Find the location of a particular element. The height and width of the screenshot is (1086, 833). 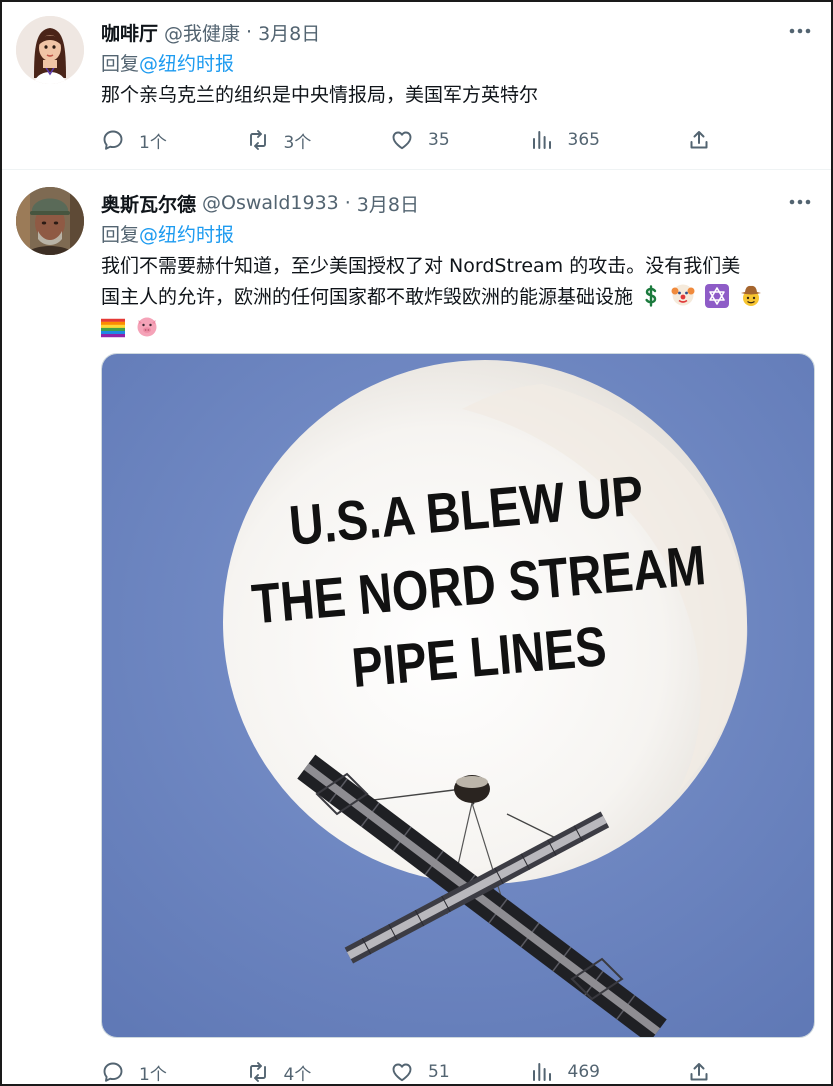

user-handle: @我健康 is located at coordinates (202, 32).